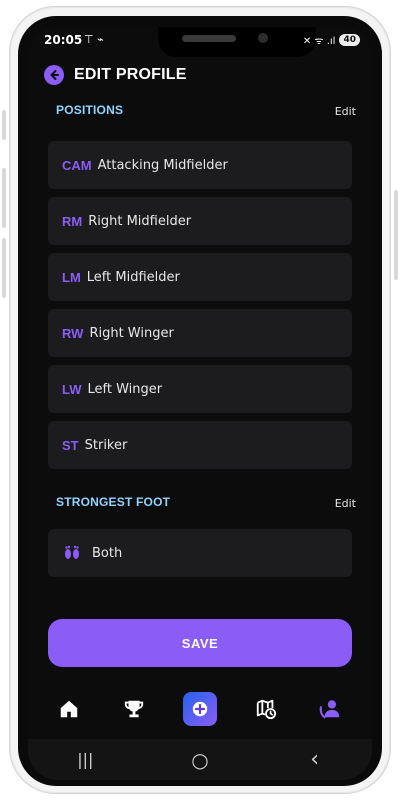 The width and height of the screenshot is (400, 800). I want to click on arrow-left-icon, so click(54, 75).